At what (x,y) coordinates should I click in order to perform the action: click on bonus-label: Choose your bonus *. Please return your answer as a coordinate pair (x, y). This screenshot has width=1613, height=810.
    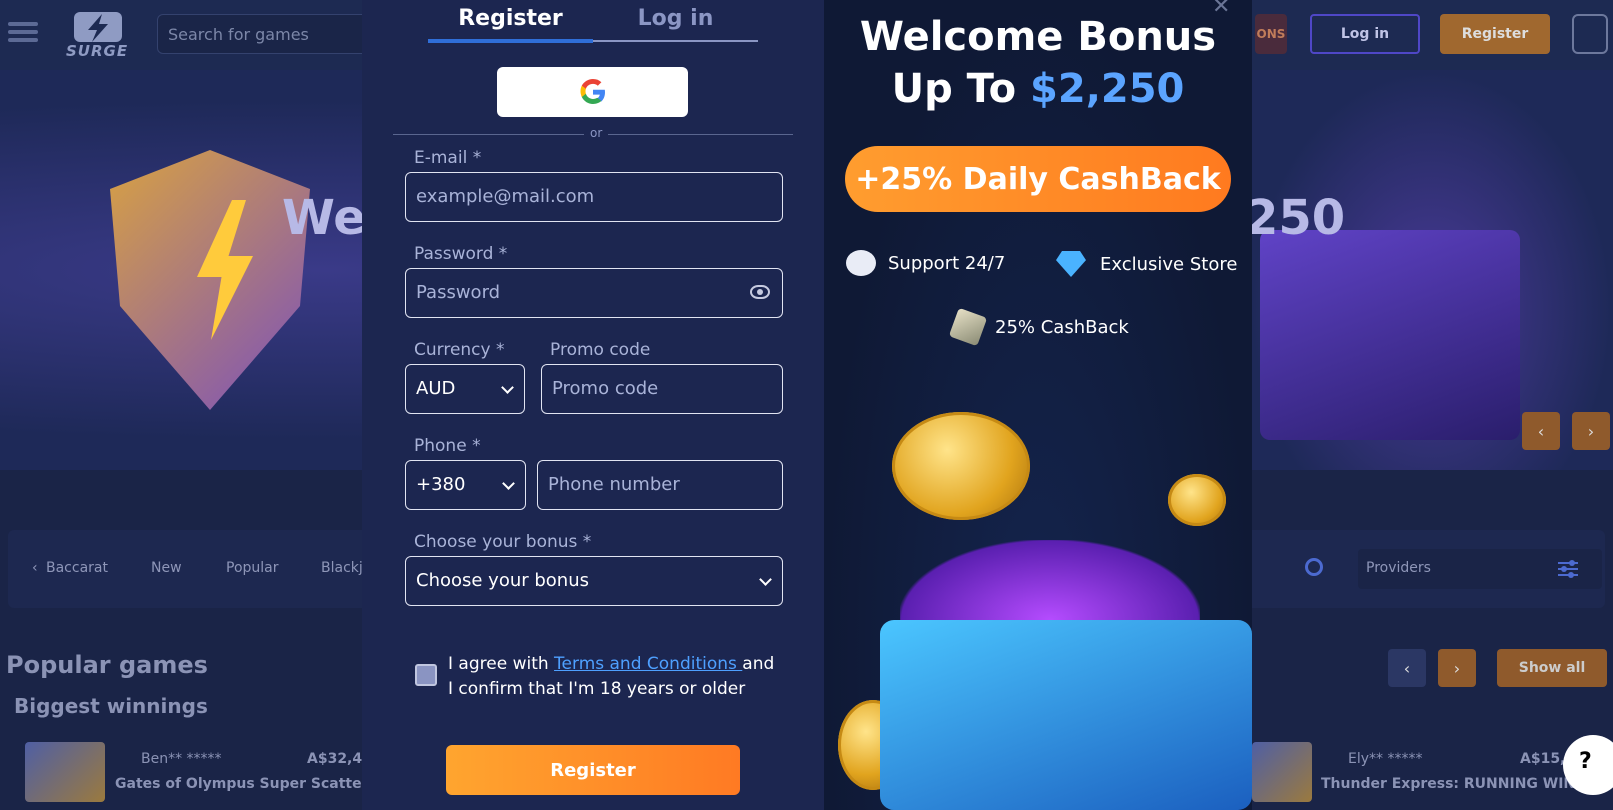
    Looking at the image, I should click on (503, 542).